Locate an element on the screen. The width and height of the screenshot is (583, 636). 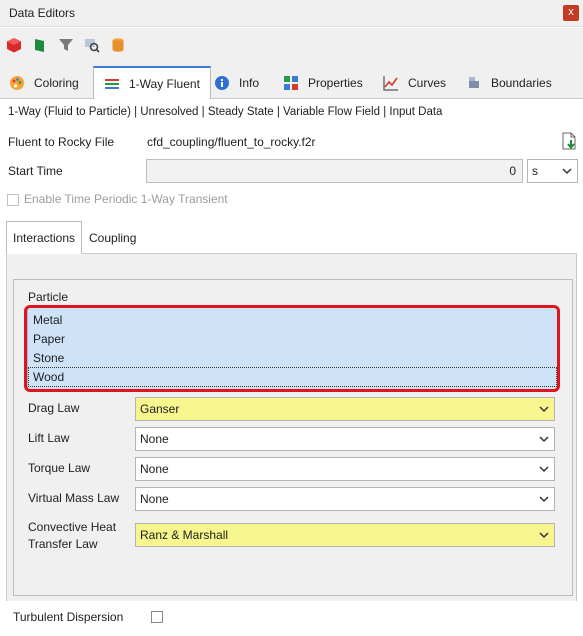
window-title: Data Editors is located at coordinates (42, 13).